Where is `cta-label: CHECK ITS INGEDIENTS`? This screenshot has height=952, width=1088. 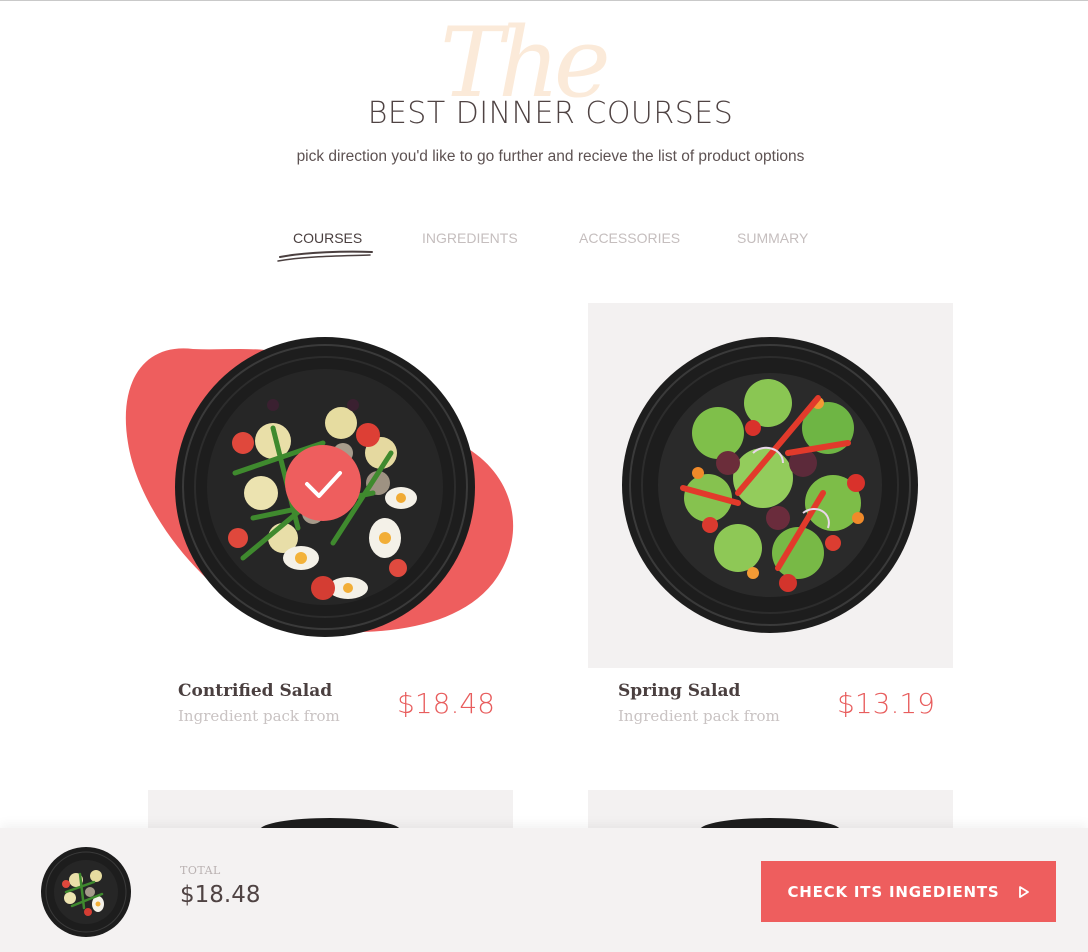
cta-label: CHECK ITS INGEDIENTS is located at coordinates (893, 891).